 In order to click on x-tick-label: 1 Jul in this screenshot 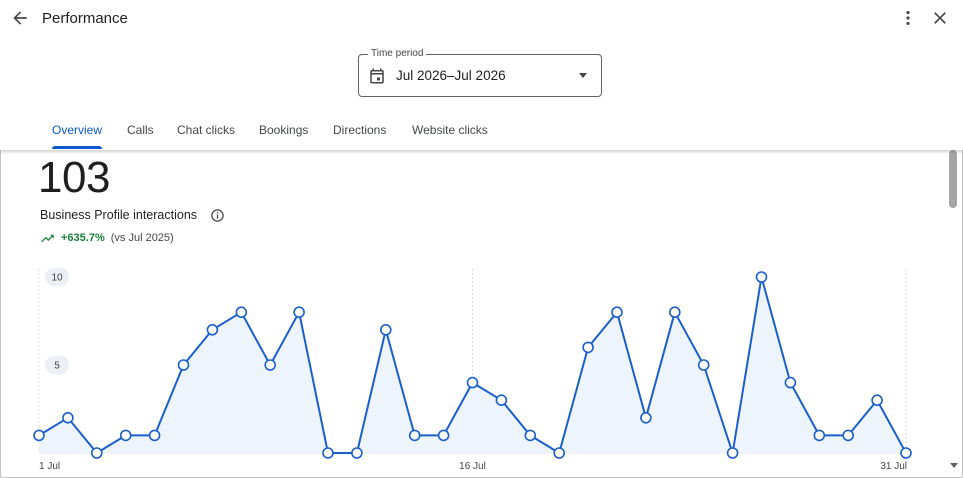, I will do `click(49, 466)`.